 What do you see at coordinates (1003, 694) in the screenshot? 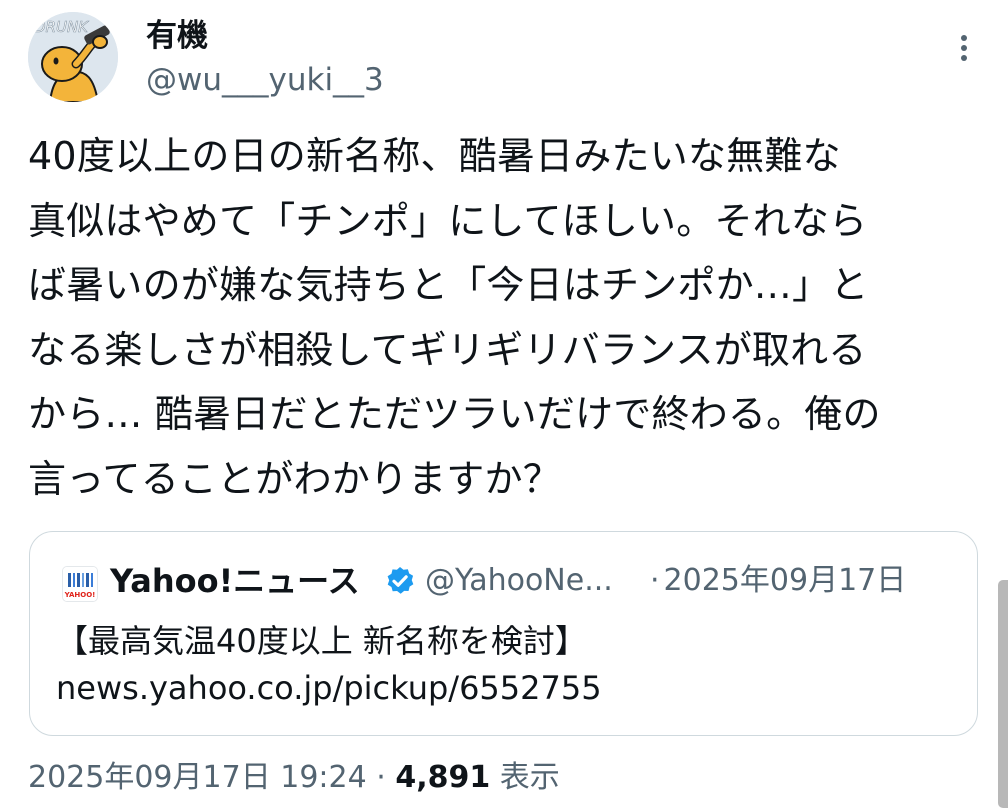
I see `scrollbar-thumb` at bounding box center [1003, 694].